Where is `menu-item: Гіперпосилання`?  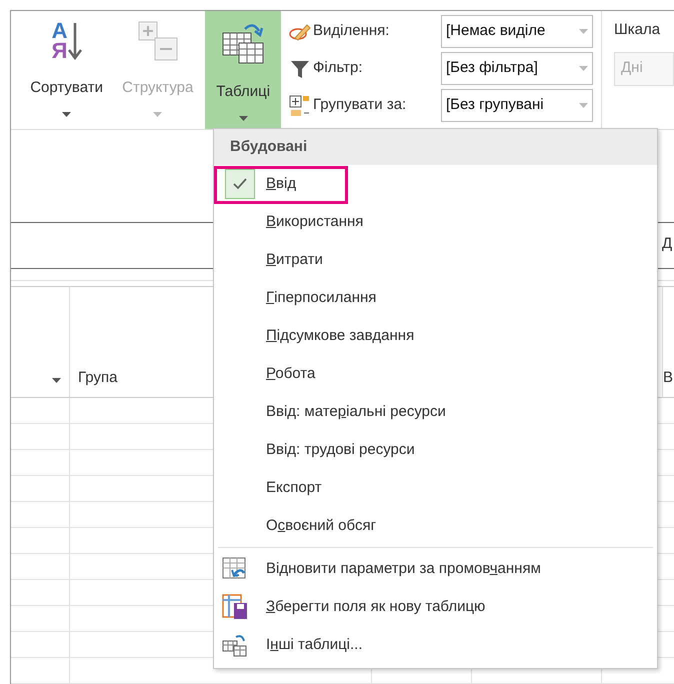 menu-item: Гіперпосилання is located at coordinates (321, 298).